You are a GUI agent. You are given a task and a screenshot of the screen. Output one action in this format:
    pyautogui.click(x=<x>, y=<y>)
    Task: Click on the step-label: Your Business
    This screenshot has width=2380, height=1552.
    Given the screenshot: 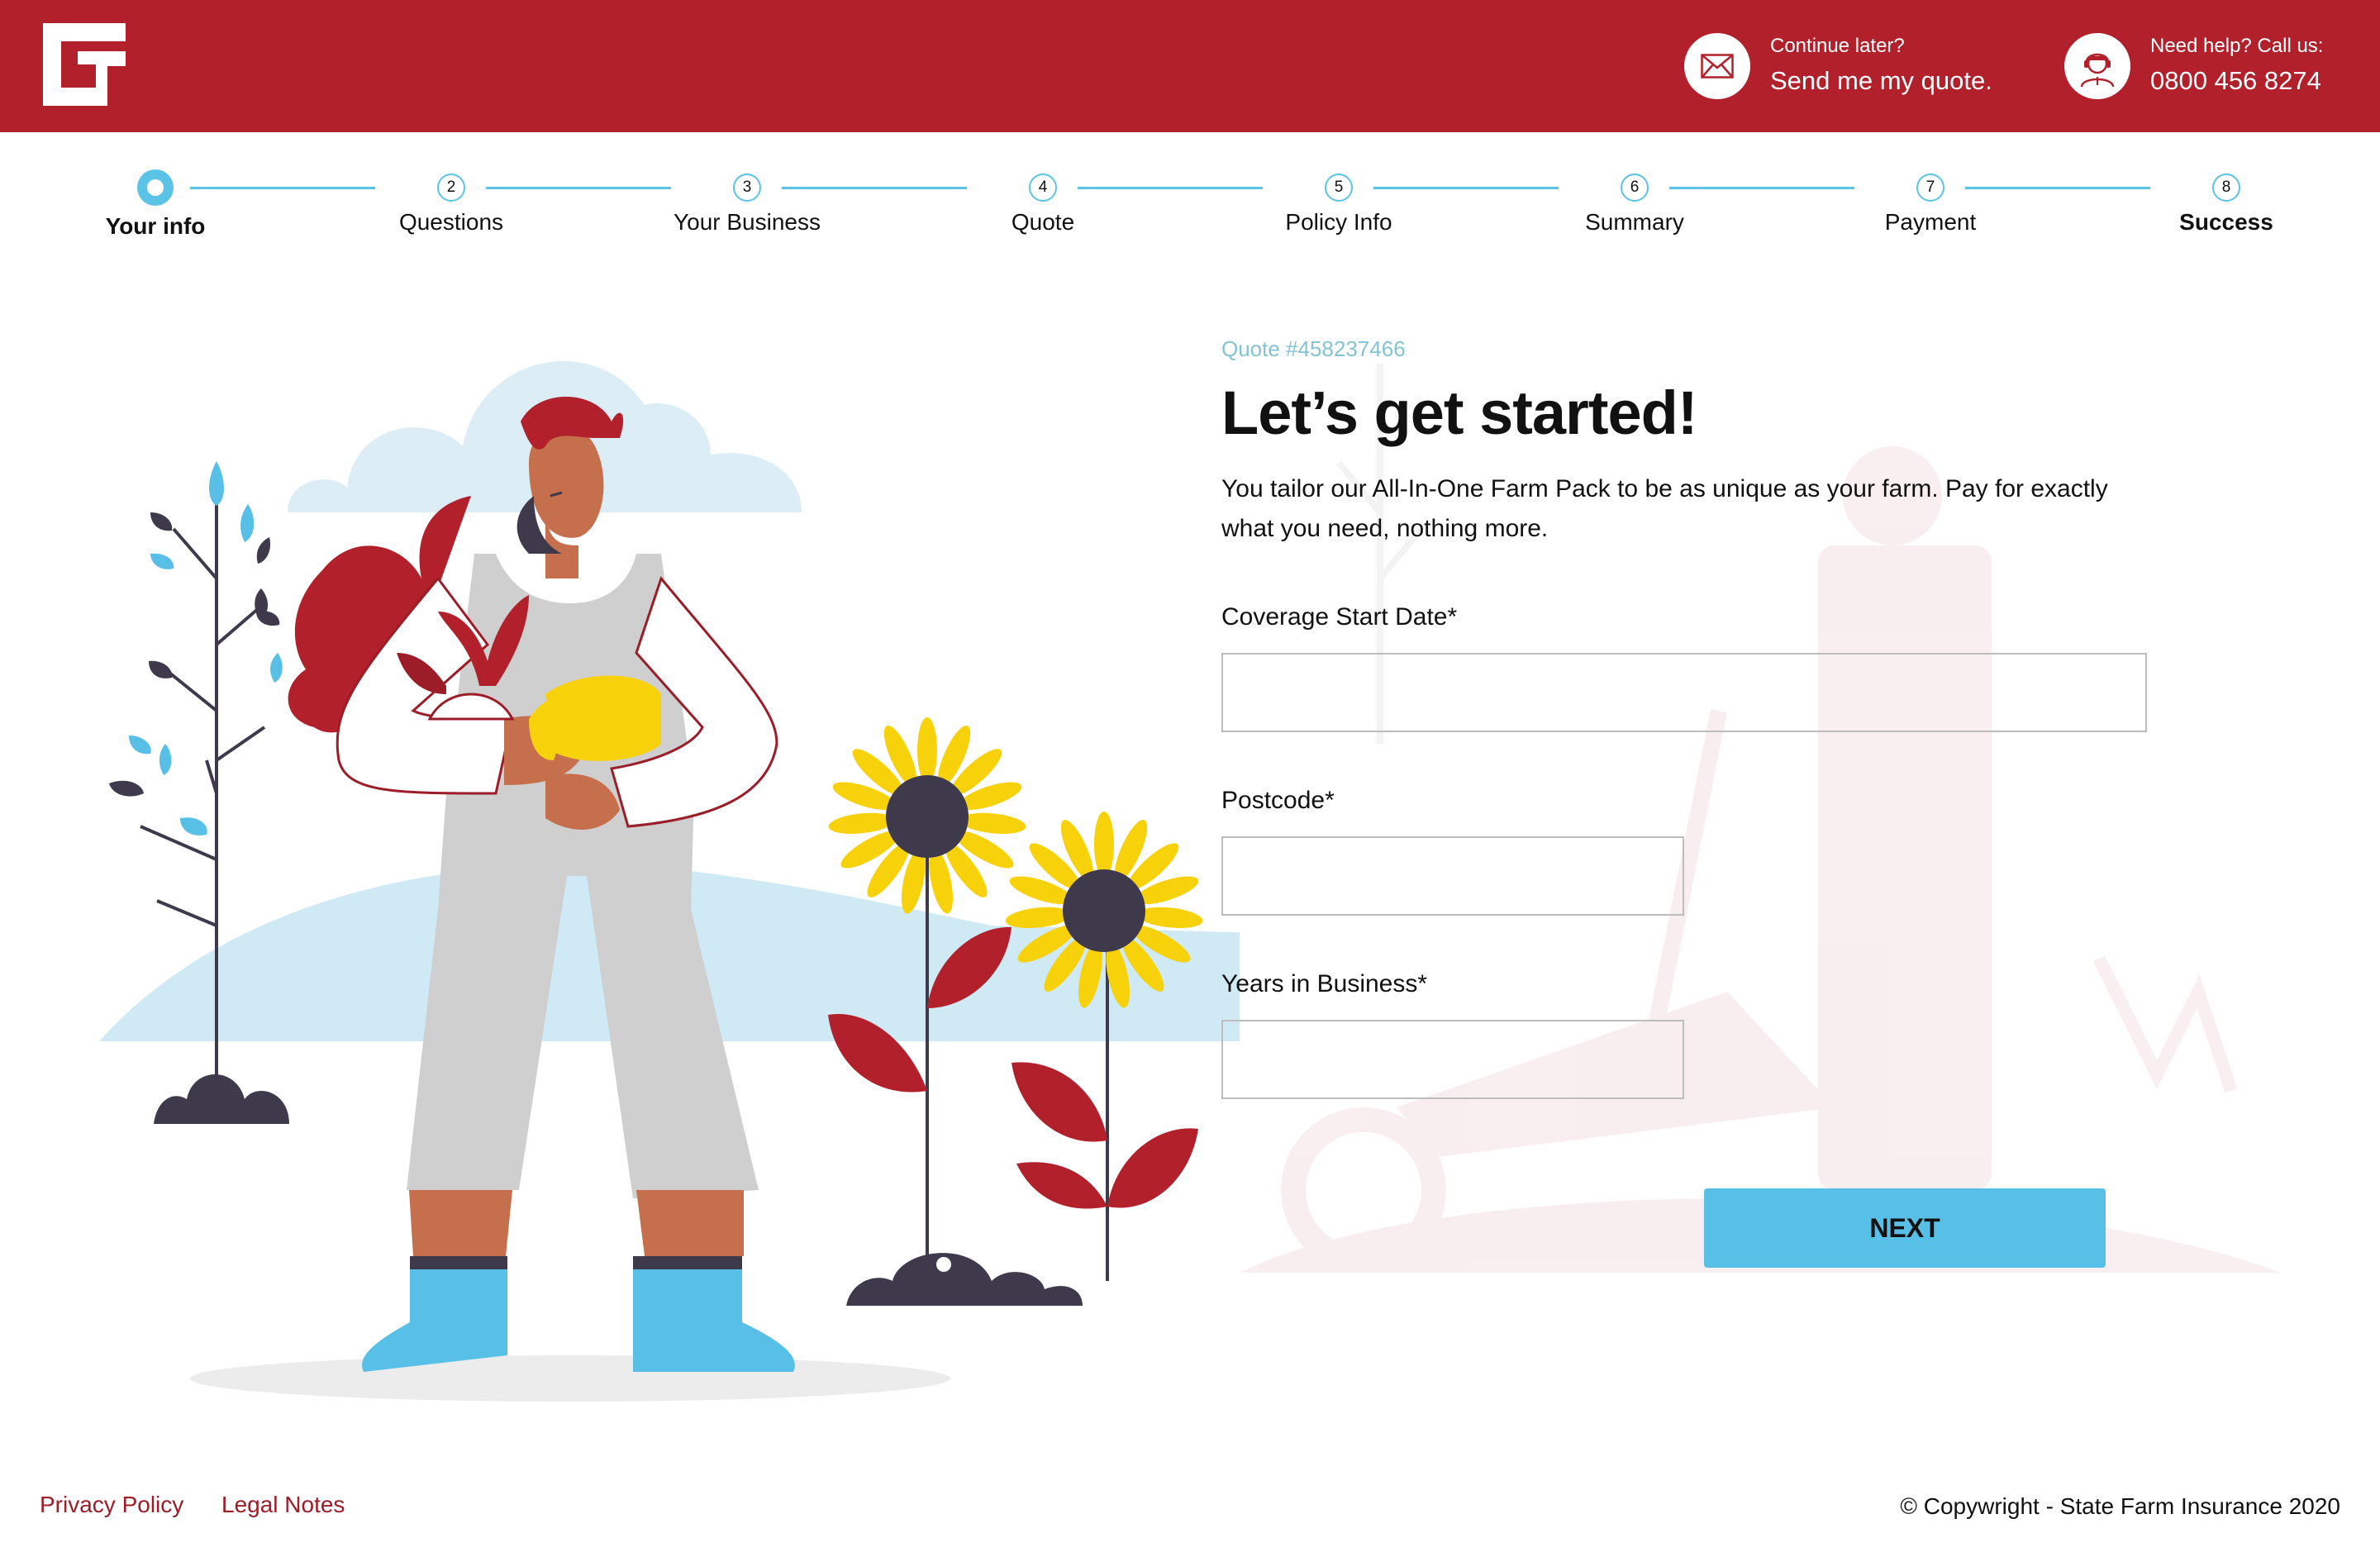 What is the action you would take?
    pyautogui.click(x=747, y=222)
    